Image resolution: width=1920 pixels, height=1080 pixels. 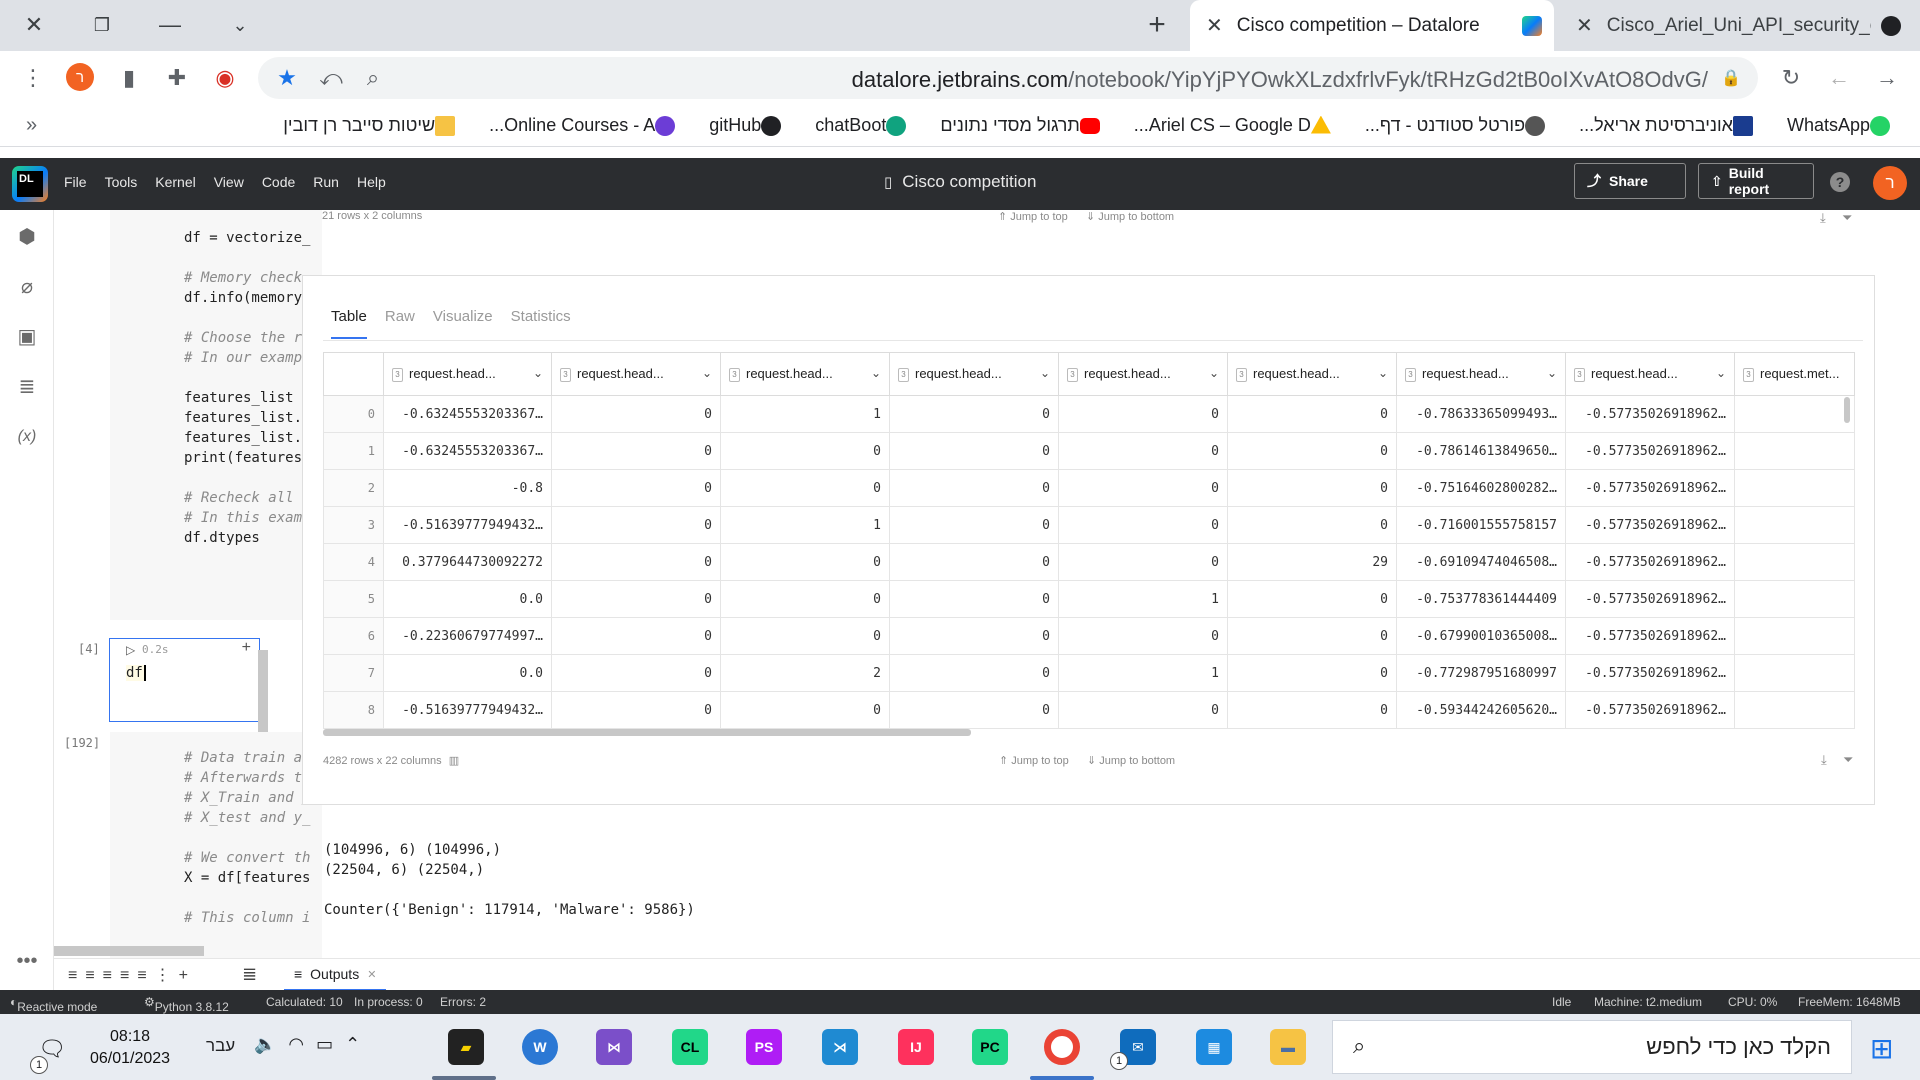 What do you see at coordinates (186, 1004) in the screenshot?
I see `python-version: ⚙ Python 3.8.12` at bounding box center [186, 1004].